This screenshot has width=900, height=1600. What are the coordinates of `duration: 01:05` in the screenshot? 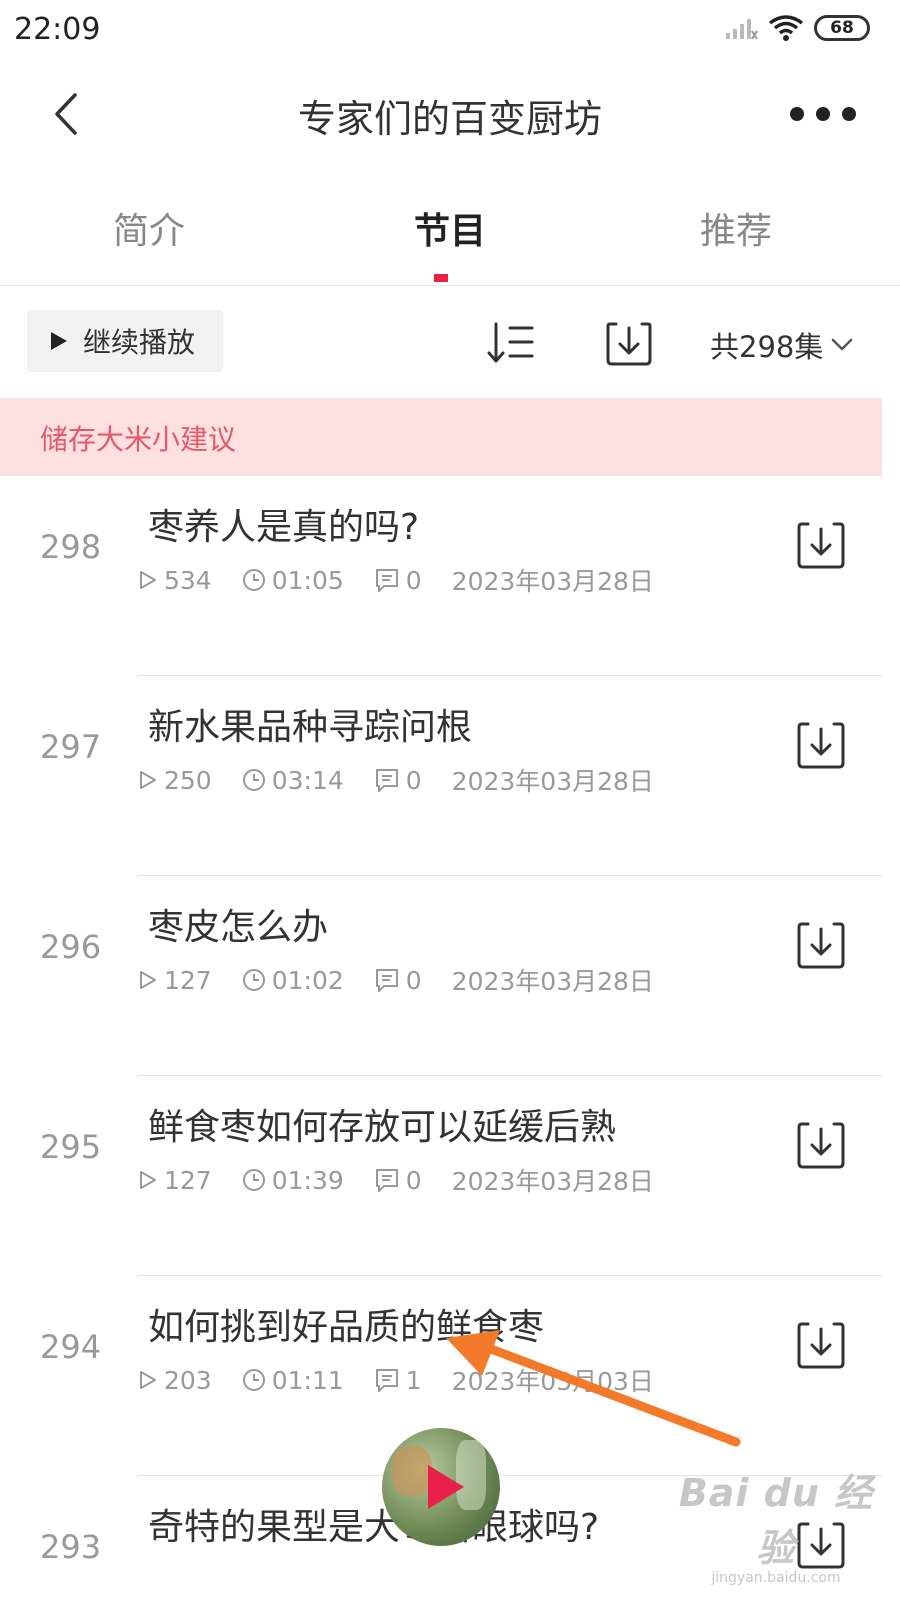 It's located at (293, 580).